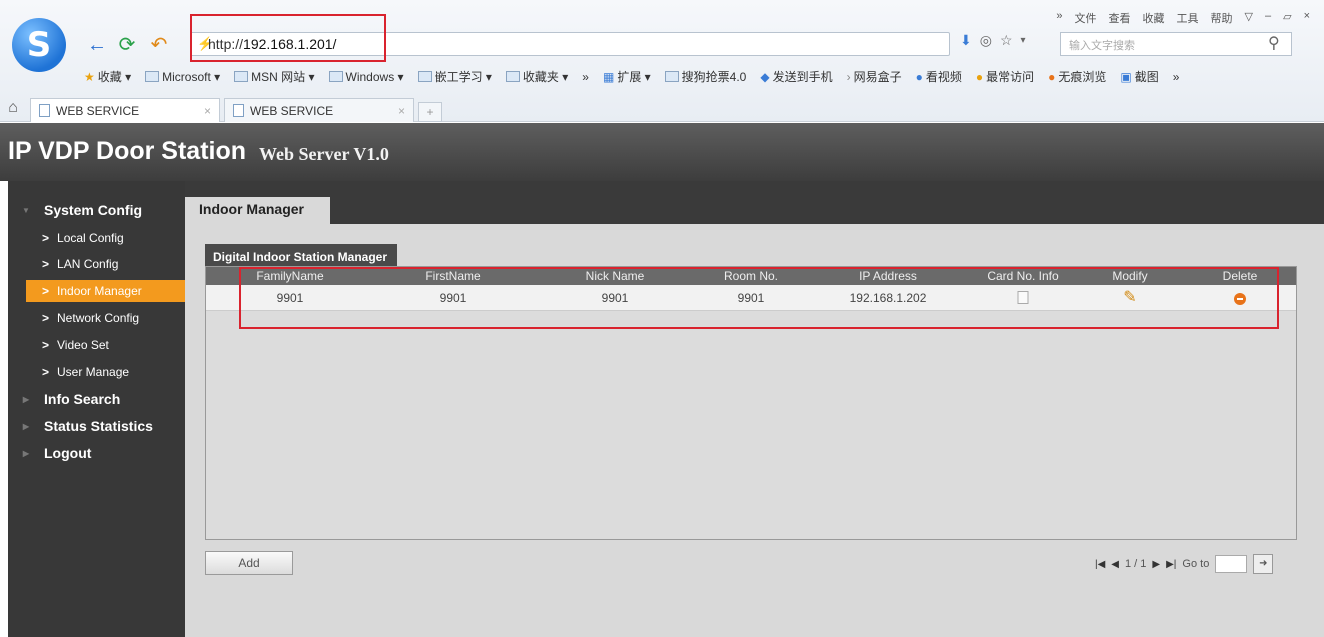  Describe the element at coordinates (966, 40) in the screenshot. I see `download-icon: ⬇` at that location.